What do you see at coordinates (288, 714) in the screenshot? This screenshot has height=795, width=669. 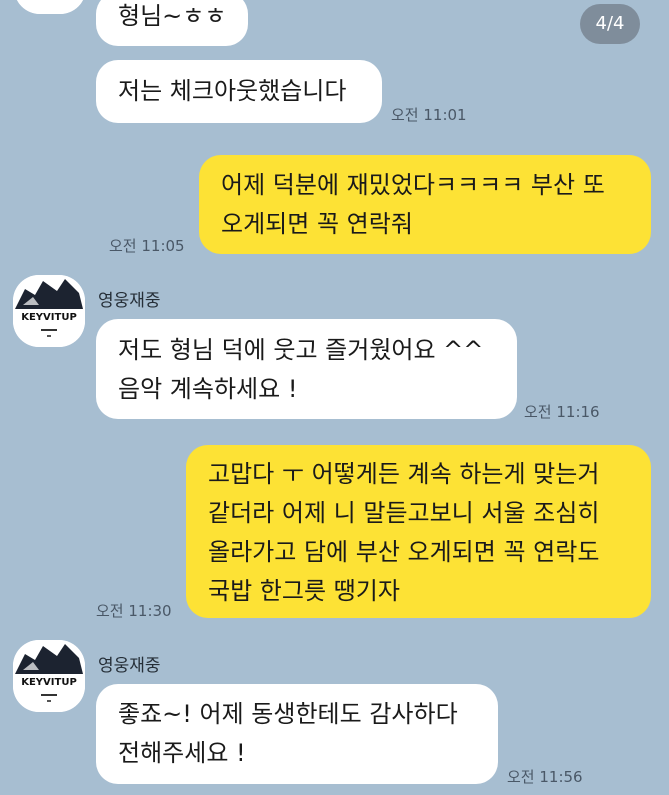 I see `message-text: 좋죠~! 어제 동생한테도 감사하다` at bounding box center [288, 714].